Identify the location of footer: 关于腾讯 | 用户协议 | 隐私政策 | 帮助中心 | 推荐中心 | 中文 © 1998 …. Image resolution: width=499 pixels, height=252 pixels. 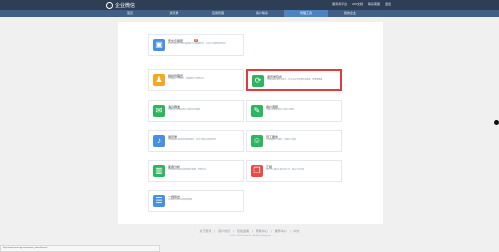
(249, 233).